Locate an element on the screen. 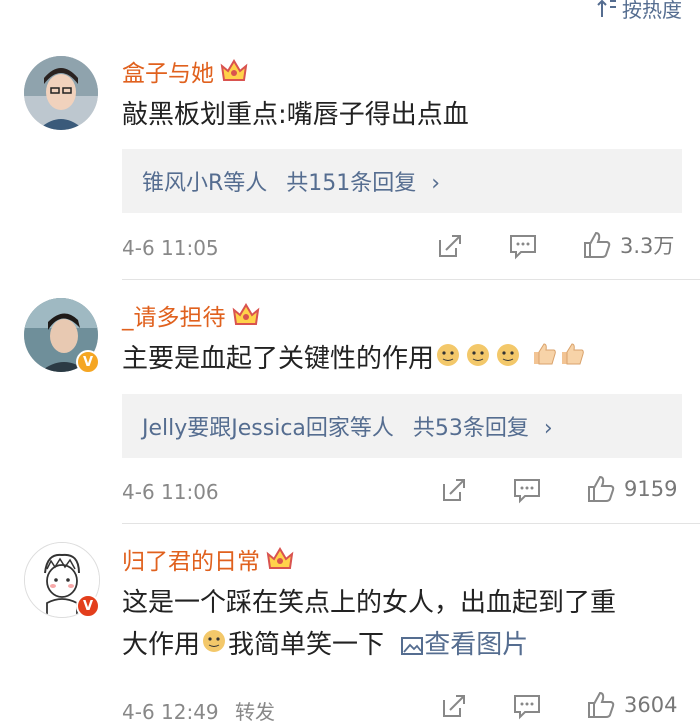 This screenshot has height=725, width=700. username: 盒子与她 is located at coordinates (185, 71).